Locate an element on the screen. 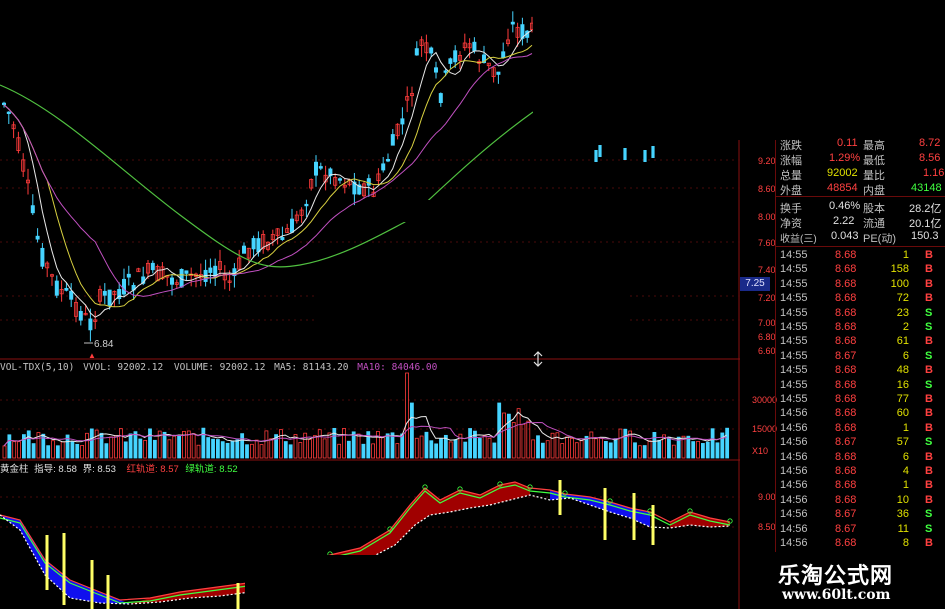 The width and height of the screenshot is (945, 609). tick-row: 14:55 8.68 23 S is located at coordinates (860, 313).